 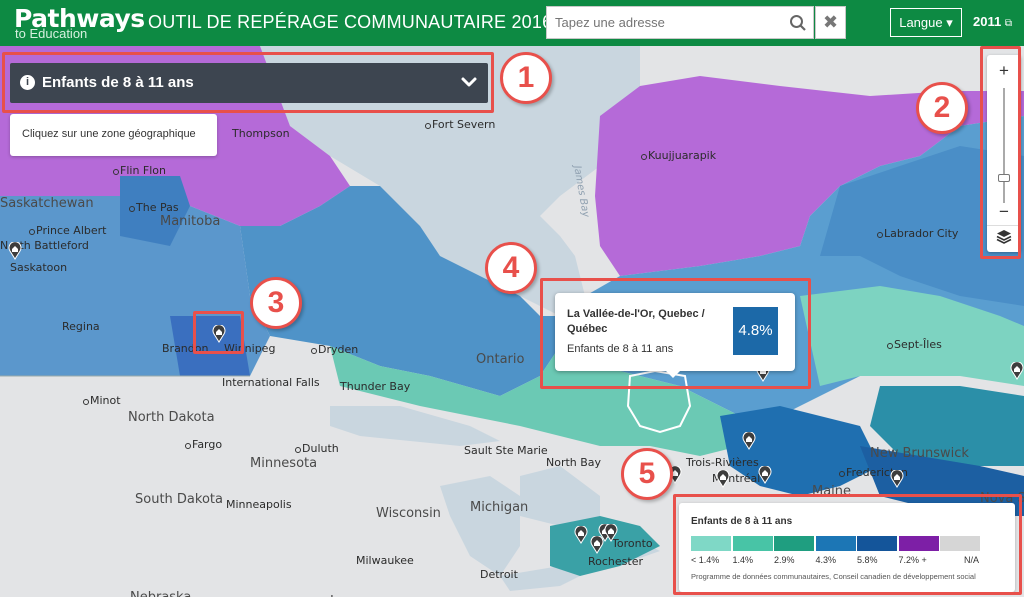 I want to click on map-label: Michigan, so click(x=499, y=507).